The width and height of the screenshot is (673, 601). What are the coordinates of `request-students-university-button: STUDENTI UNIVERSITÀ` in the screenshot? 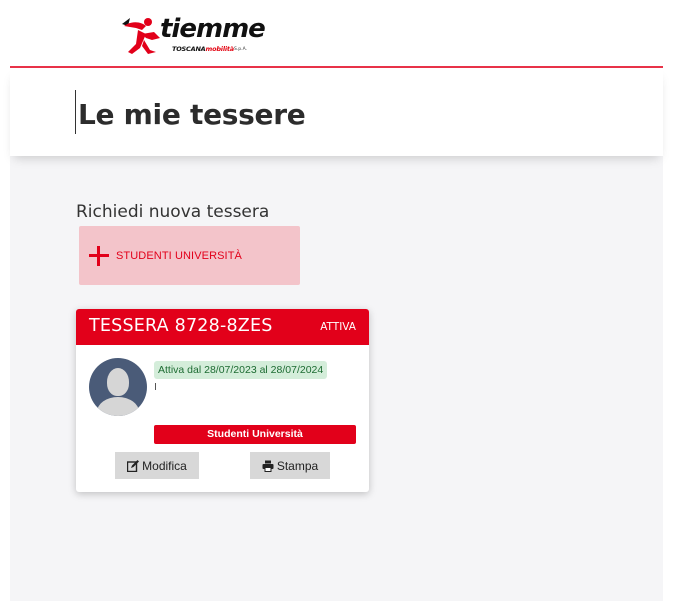 It's located at (189, 255).